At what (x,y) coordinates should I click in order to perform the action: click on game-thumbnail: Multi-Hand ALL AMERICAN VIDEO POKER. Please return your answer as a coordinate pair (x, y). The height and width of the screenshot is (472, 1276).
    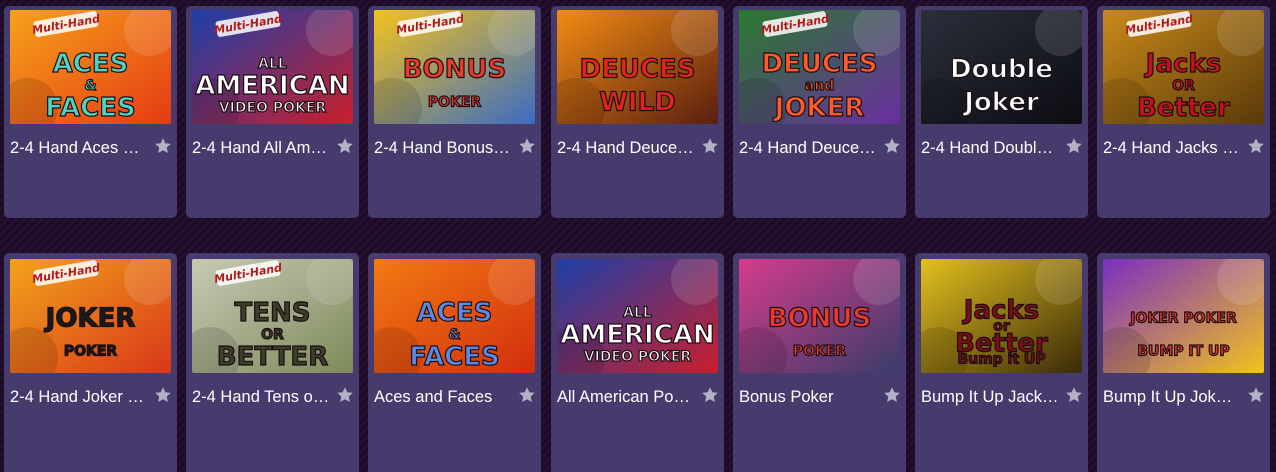
    Looking at the image, I should click on (272, 67).